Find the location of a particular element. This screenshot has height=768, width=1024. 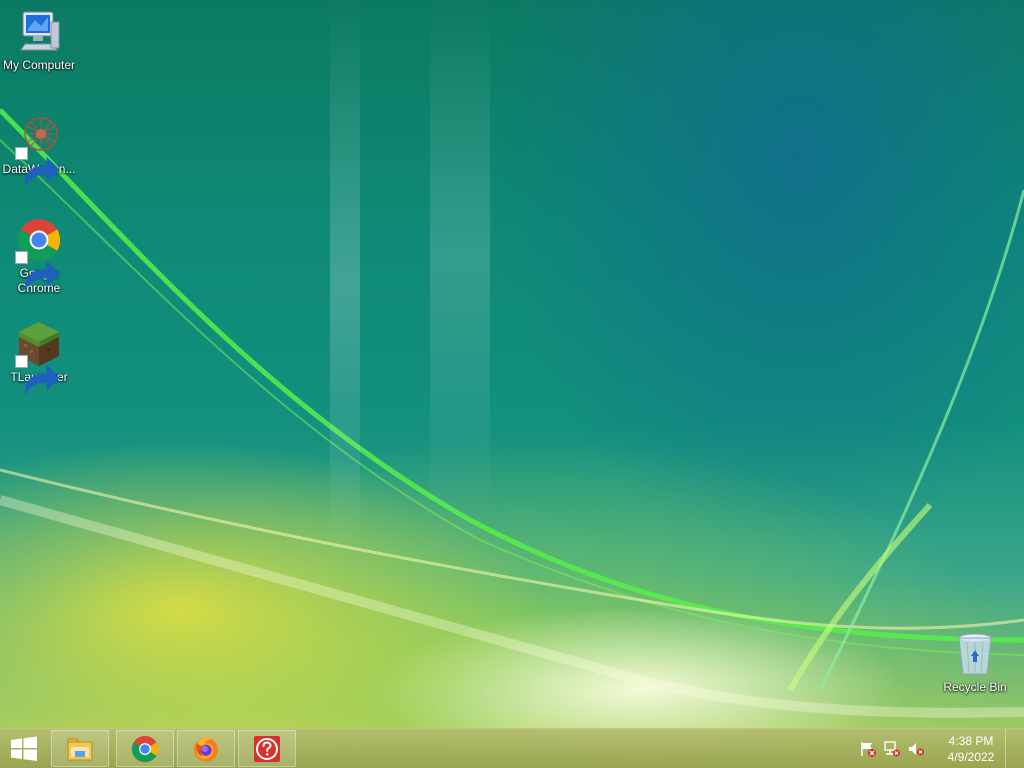

help-icon is located at coordinates (267, 748).